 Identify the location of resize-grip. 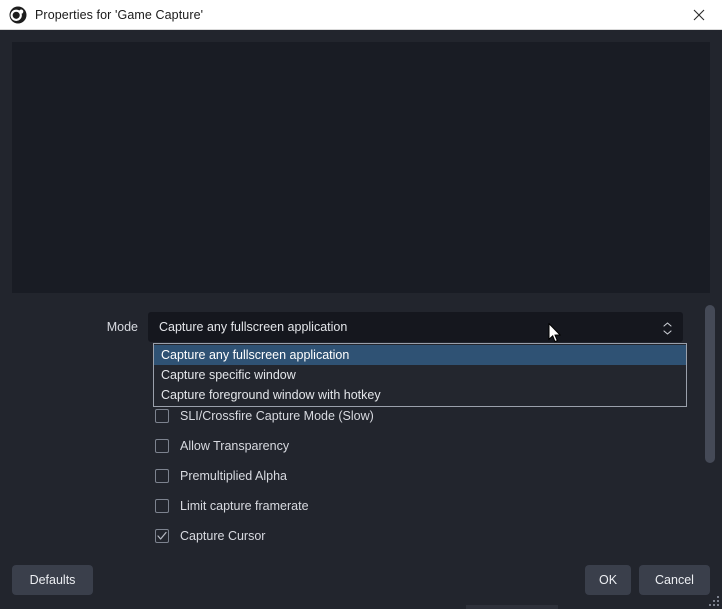
(712, 599).